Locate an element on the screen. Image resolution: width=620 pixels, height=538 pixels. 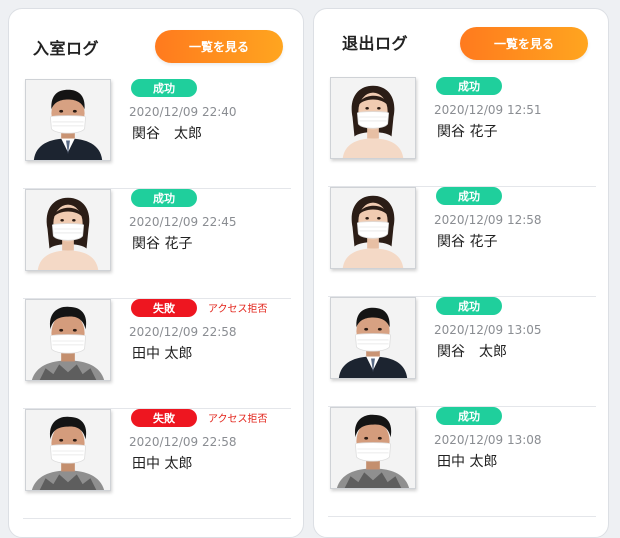
entry-log-item: 成功 2020/12/09 22:45 関谷 花子 is located at coordinates (157, 244).